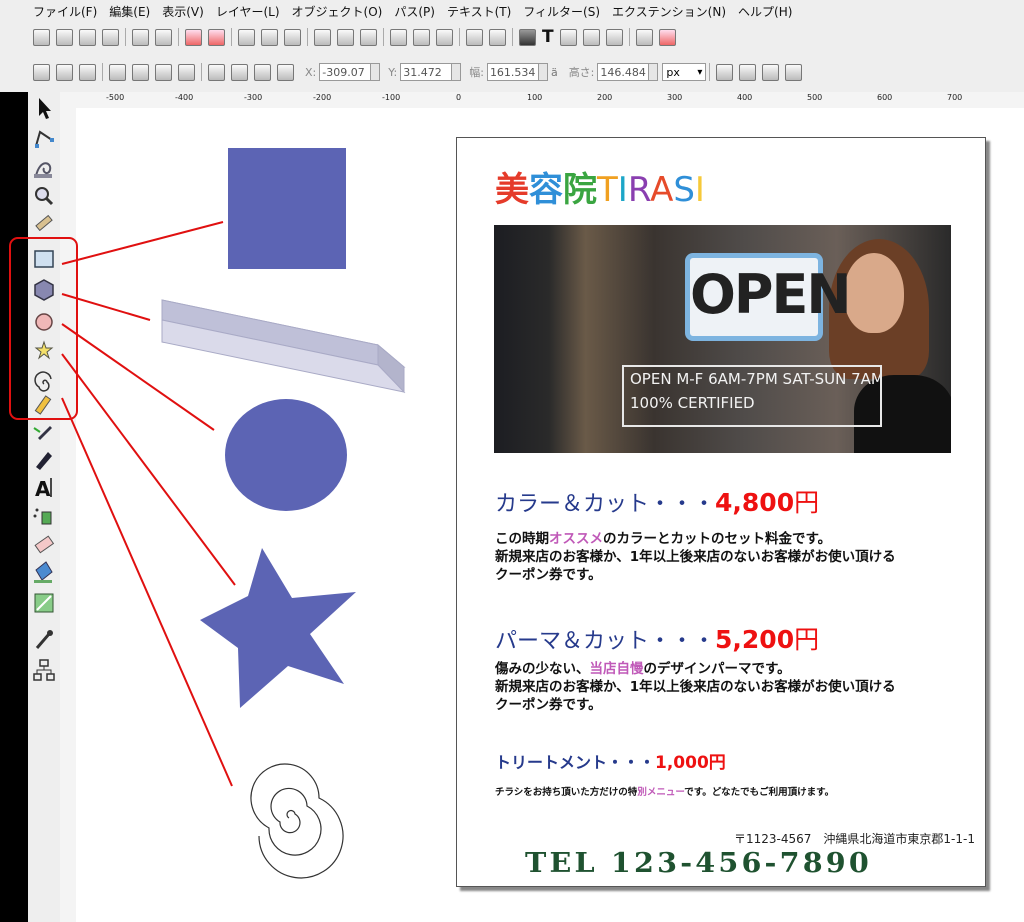  Describe the element at coordinates (398, 37) in the screenshot. I see `duplicate-icon` at that location.